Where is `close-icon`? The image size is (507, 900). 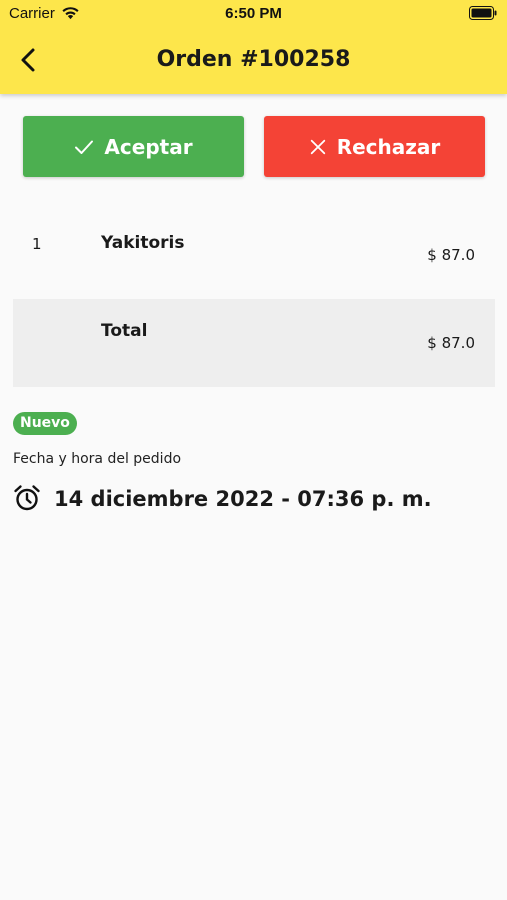 close-icon is located at coordinates (317, 146).